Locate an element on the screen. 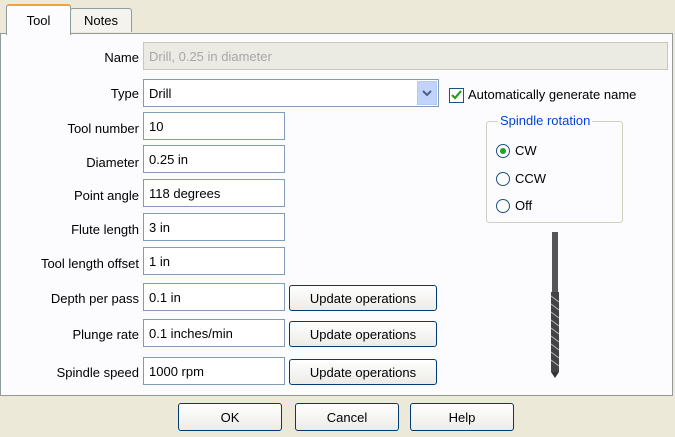 The width and height of the screenshot is (675, 437). radio-cw is located at coordinates (503, 151).